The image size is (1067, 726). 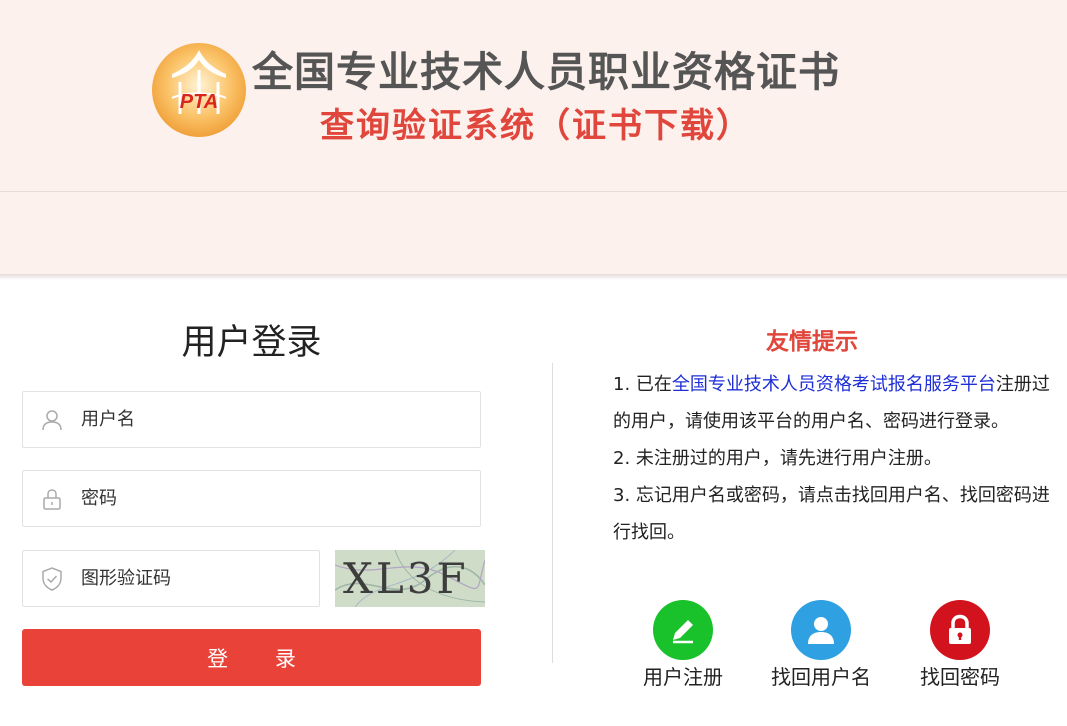 I want to click on recover-username-button: 找回用户名, so click(x=821, y=645).